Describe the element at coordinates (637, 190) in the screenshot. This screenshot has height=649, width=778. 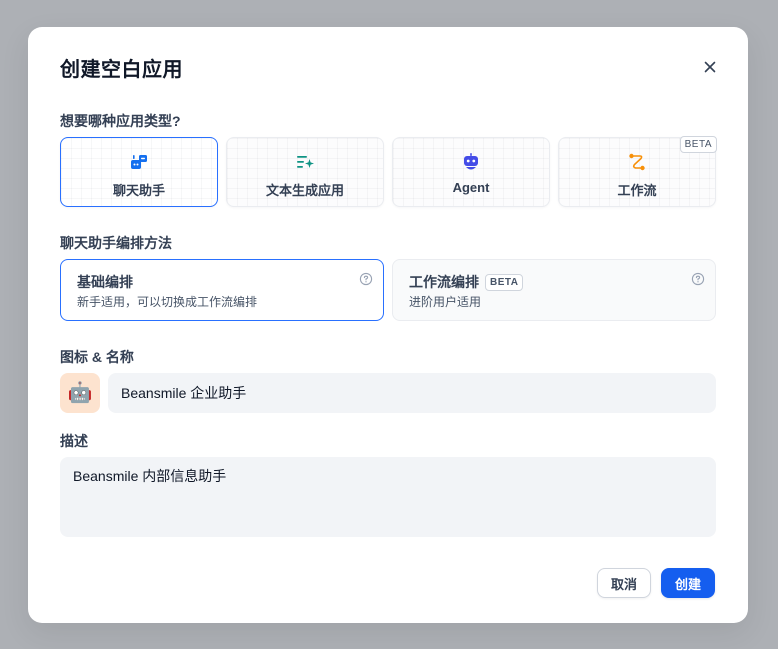
I see `app-type-label-workflow: 工作流` at that location.